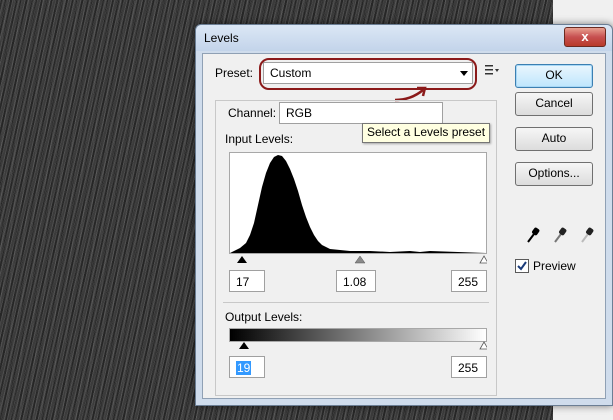 The width and height of the screenshot is (613, 420). What do you see at coordinates (587, 235) in the screenshot?
I see `white-eyedropper-icon` at bounding box center [587, 235].